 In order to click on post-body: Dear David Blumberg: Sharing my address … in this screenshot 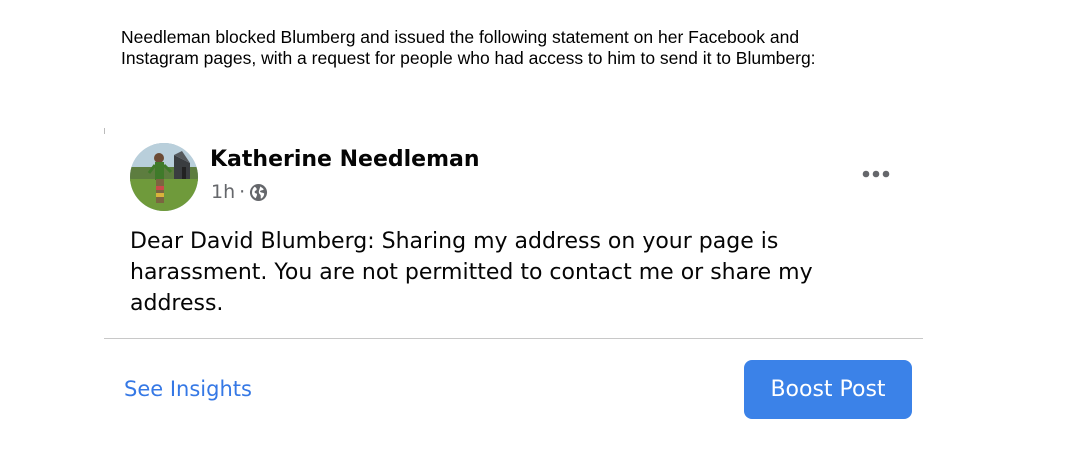, I will do `click(500, 272)`.